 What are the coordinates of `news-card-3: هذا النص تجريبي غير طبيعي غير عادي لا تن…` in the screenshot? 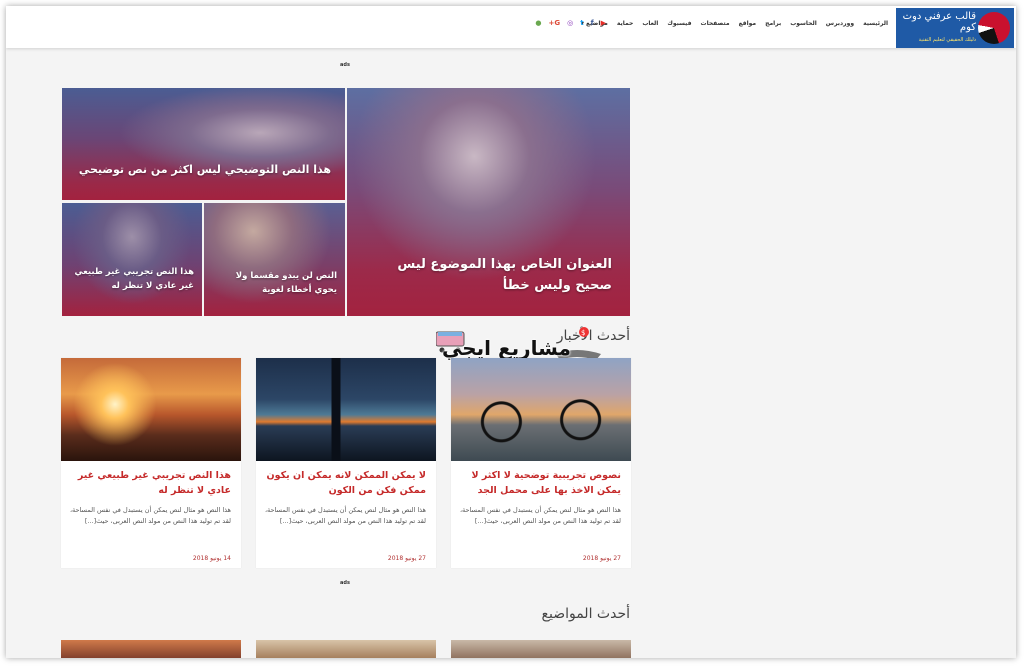 It's located at (151, 463).